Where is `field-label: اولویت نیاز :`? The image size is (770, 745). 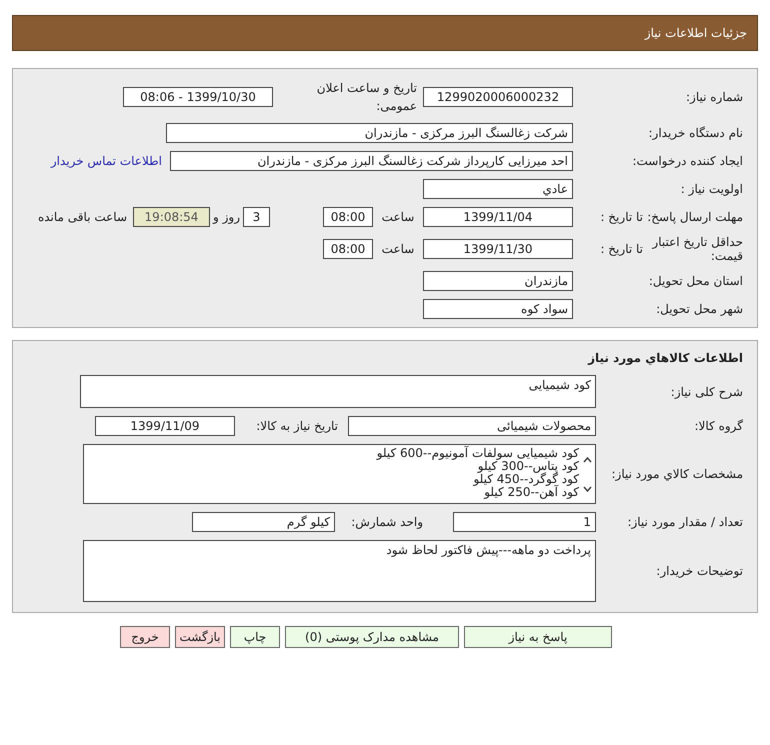 field-label: اولویت نیاز : is located at coordinates (711, 189).